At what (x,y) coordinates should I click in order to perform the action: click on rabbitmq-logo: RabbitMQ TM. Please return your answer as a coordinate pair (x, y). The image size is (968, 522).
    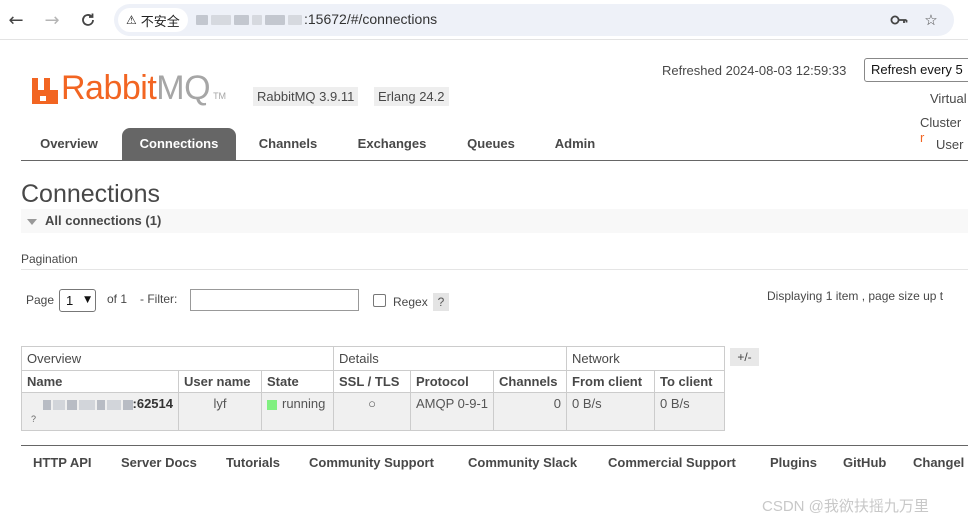
    Looking at the image, I should click on (129, 88).